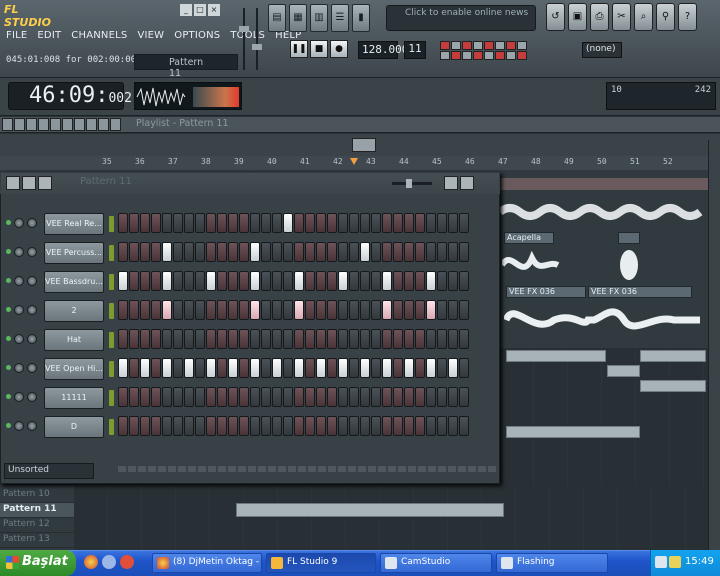 This screenshot has width=720, height=576. I want to click on zoom-icon, so click(103, 124).